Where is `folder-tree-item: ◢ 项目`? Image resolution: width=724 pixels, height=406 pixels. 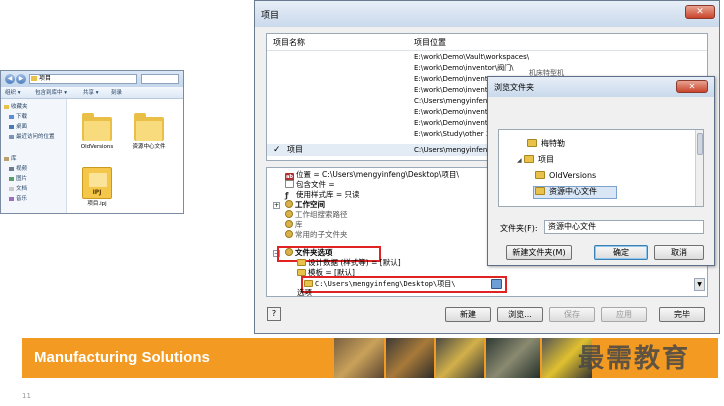 folder-tree-item: ◢ 项目 is located at coordinates (535, 160).